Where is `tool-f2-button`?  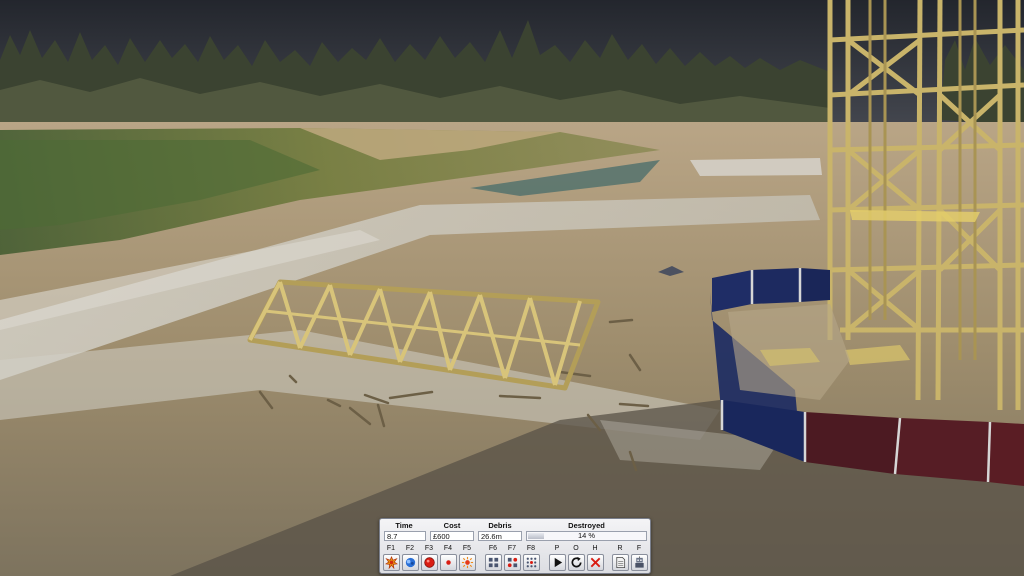
tool-f2-button is located at coordinates (410, 562).